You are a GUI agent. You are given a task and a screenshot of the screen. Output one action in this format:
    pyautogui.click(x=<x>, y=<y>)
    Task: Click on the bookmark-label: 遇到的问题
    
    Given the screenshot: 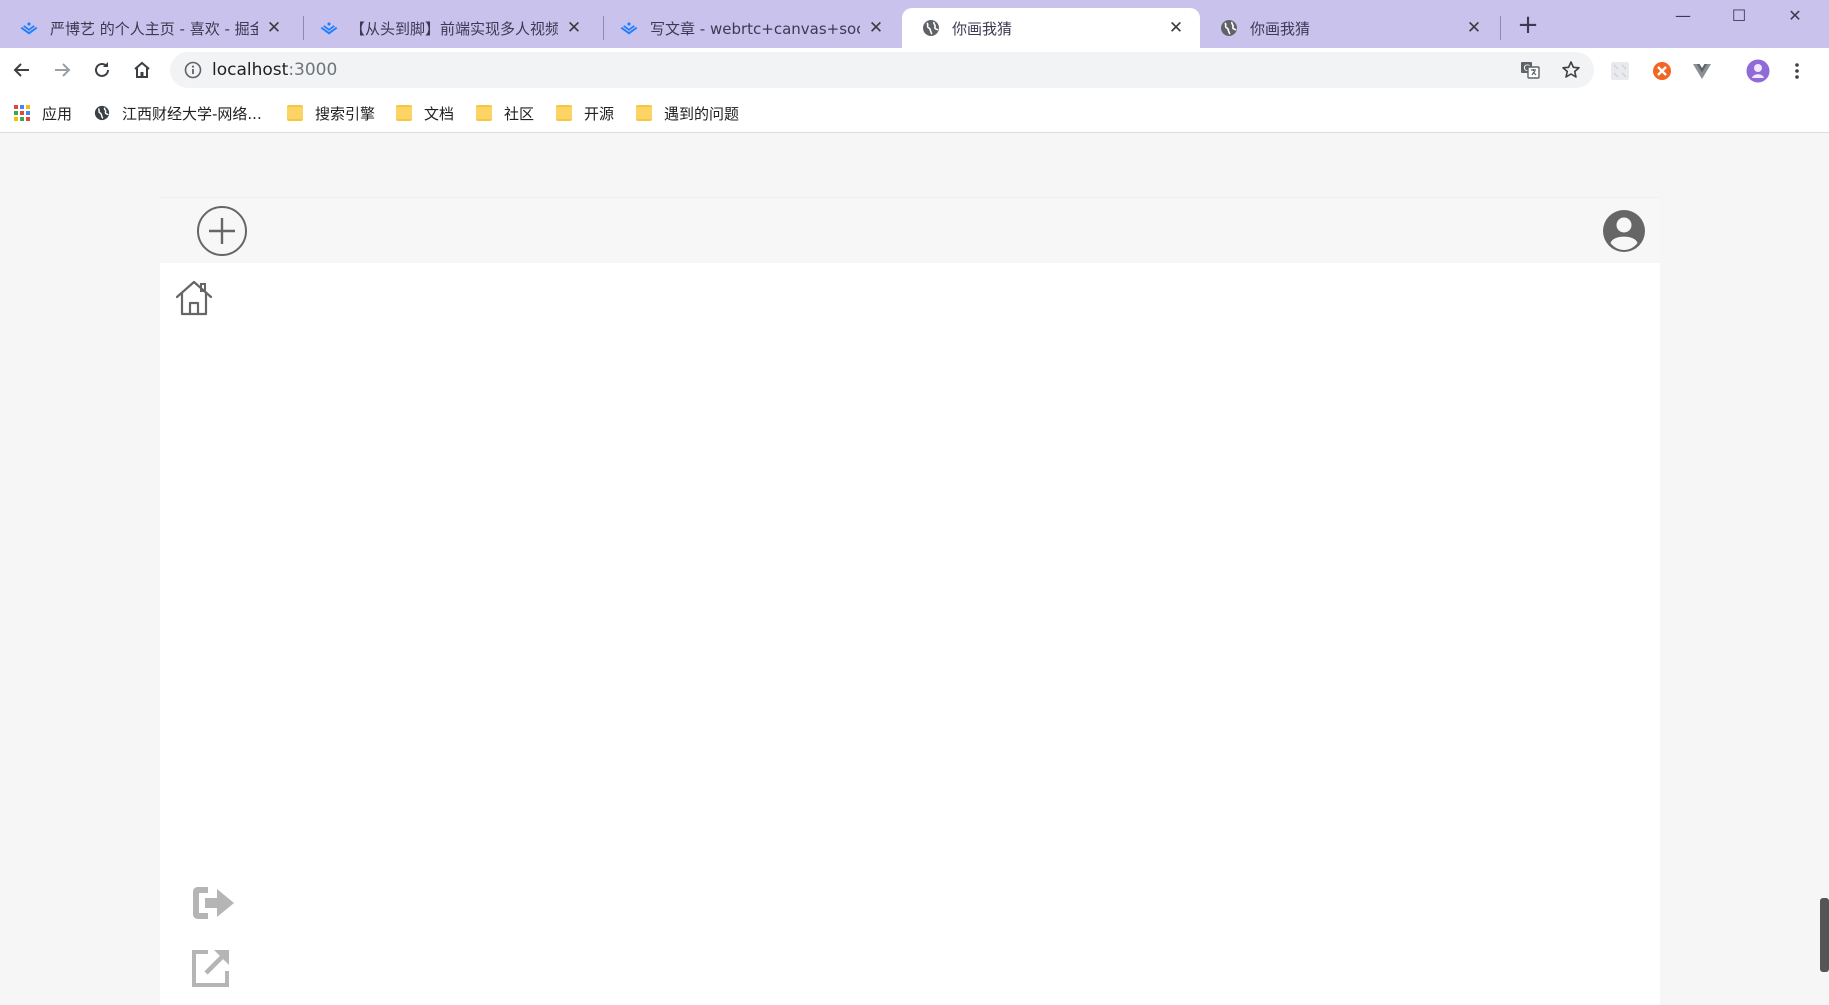 What is the action you would take?
    pyautogui.click(x=702, y=113)
    